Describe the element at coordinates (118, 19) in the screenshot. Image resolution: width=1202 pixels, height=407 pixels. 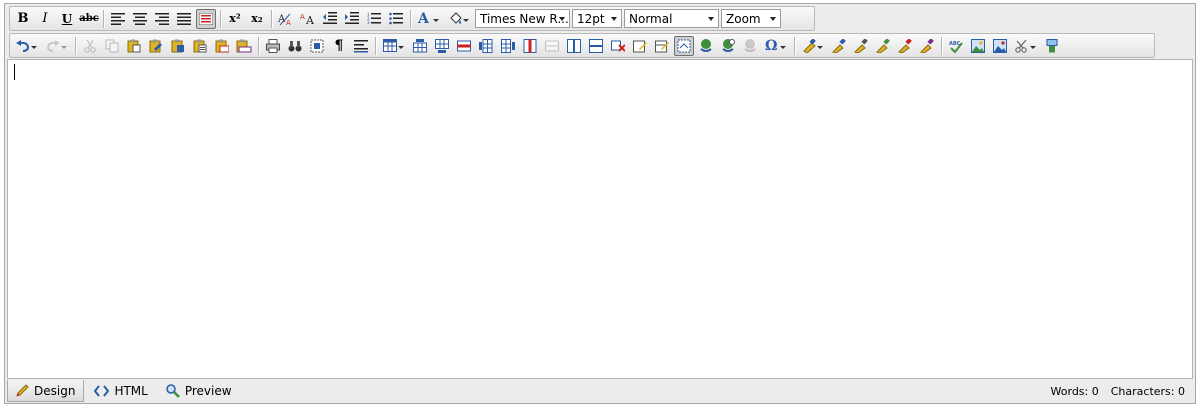
I see `align-left-button` at that location.